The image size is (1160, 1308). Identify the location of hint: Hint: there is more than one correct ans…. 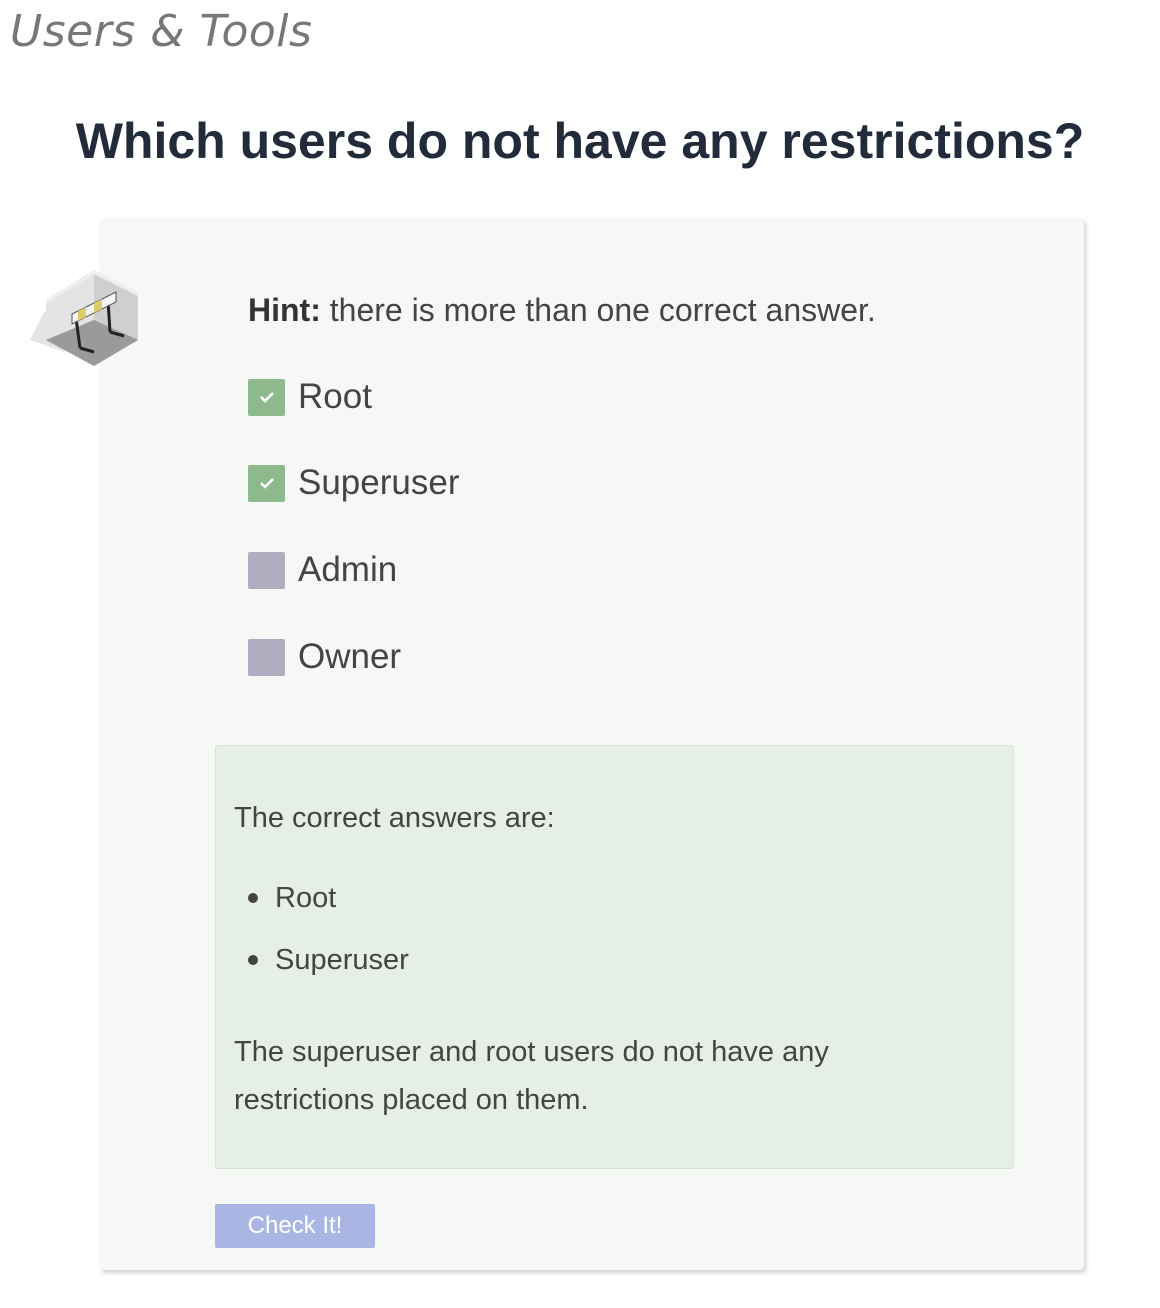
(562, 310).